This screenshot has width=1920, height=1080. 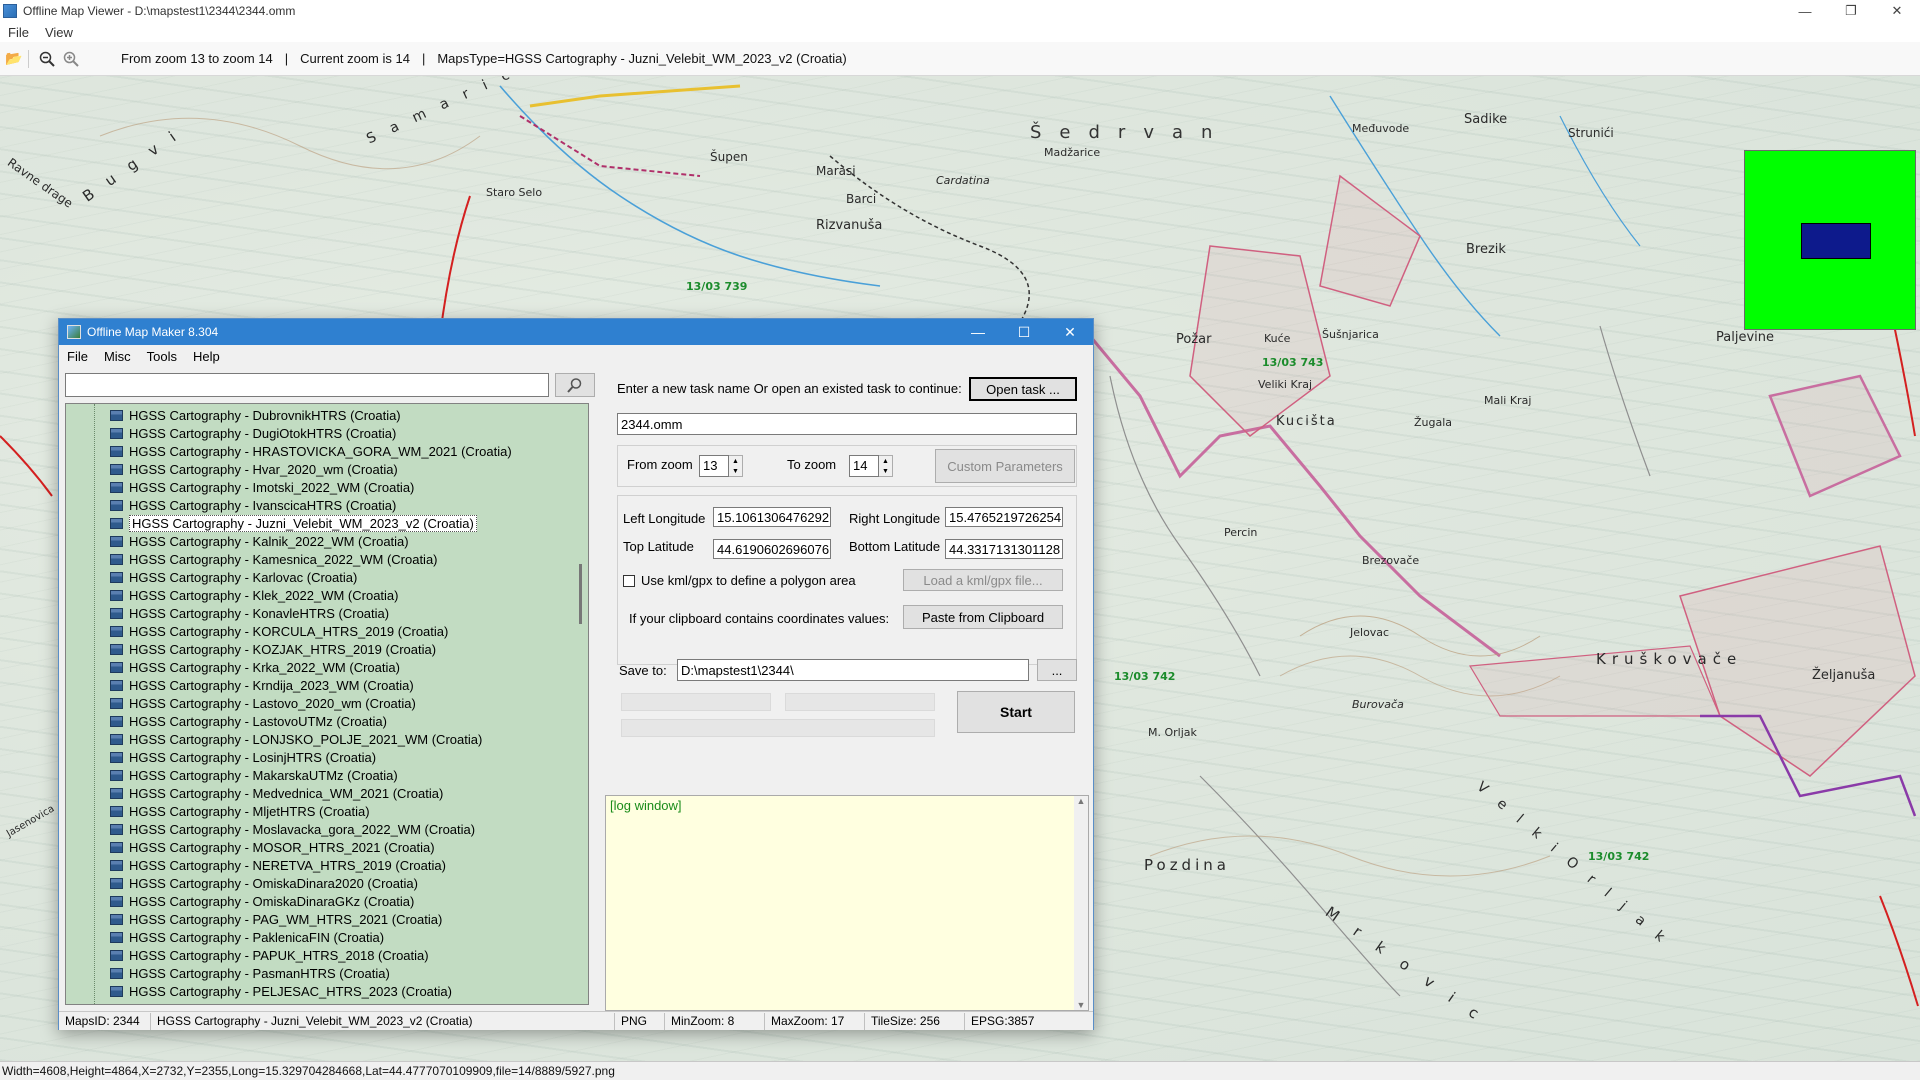 I want to click on map-list-item: HGSS Cartography - LosinjHTRS (Croatia), so click(x=327, y=757).